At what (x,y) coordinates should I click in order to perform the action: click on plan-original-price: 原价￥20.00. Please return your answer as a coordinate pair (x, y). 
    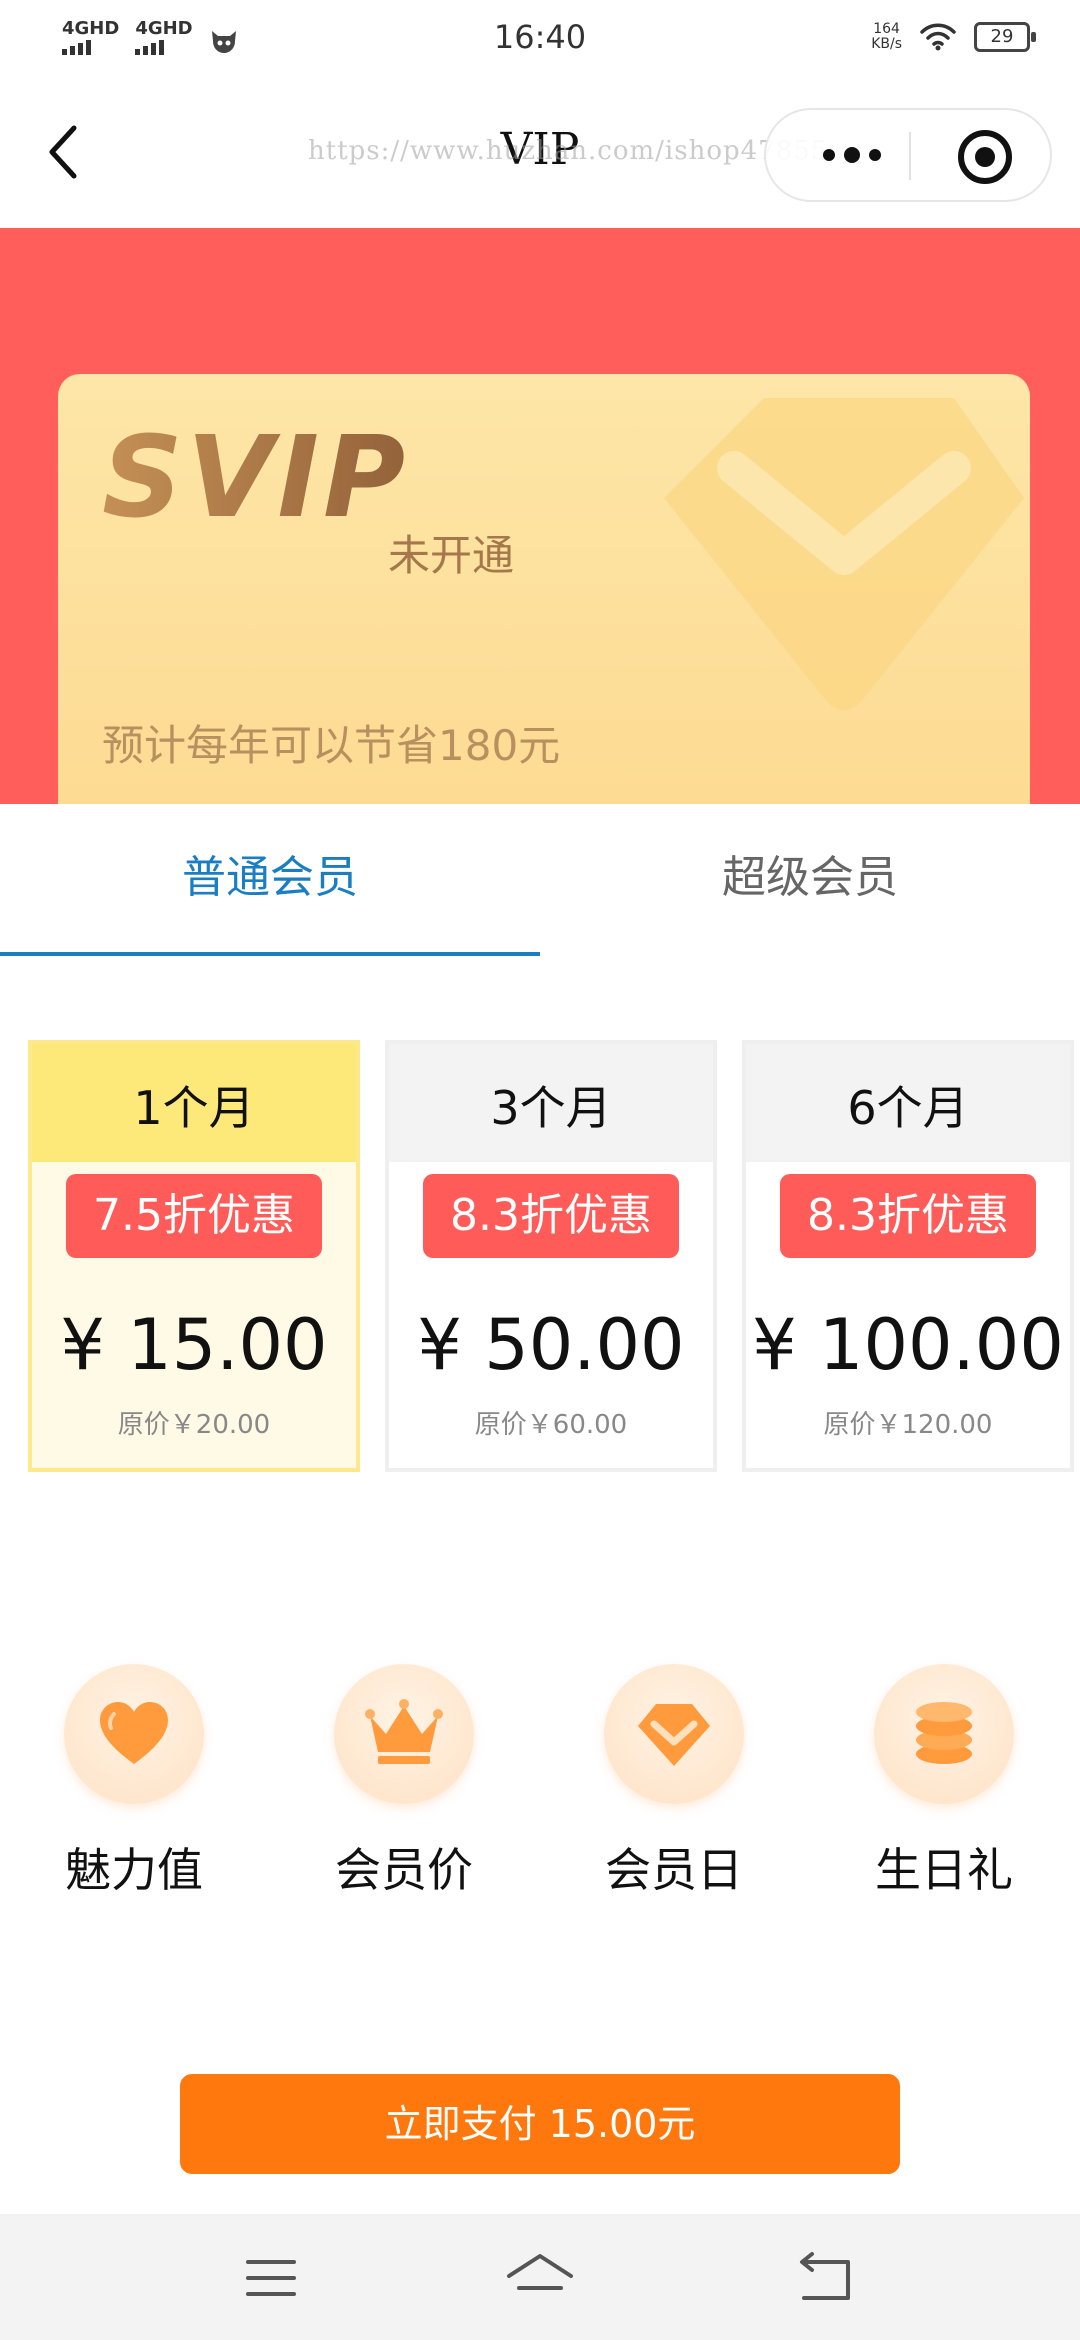
    Looking at the image, I should click on (194, 1425).